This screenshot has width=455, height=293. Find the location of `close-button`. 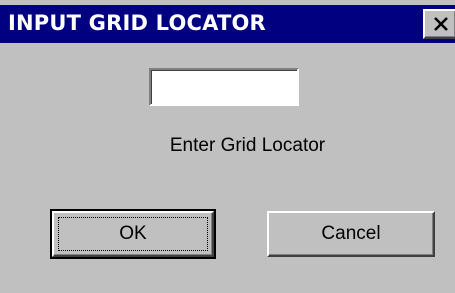

close-button is located at coordinates (439, 24).